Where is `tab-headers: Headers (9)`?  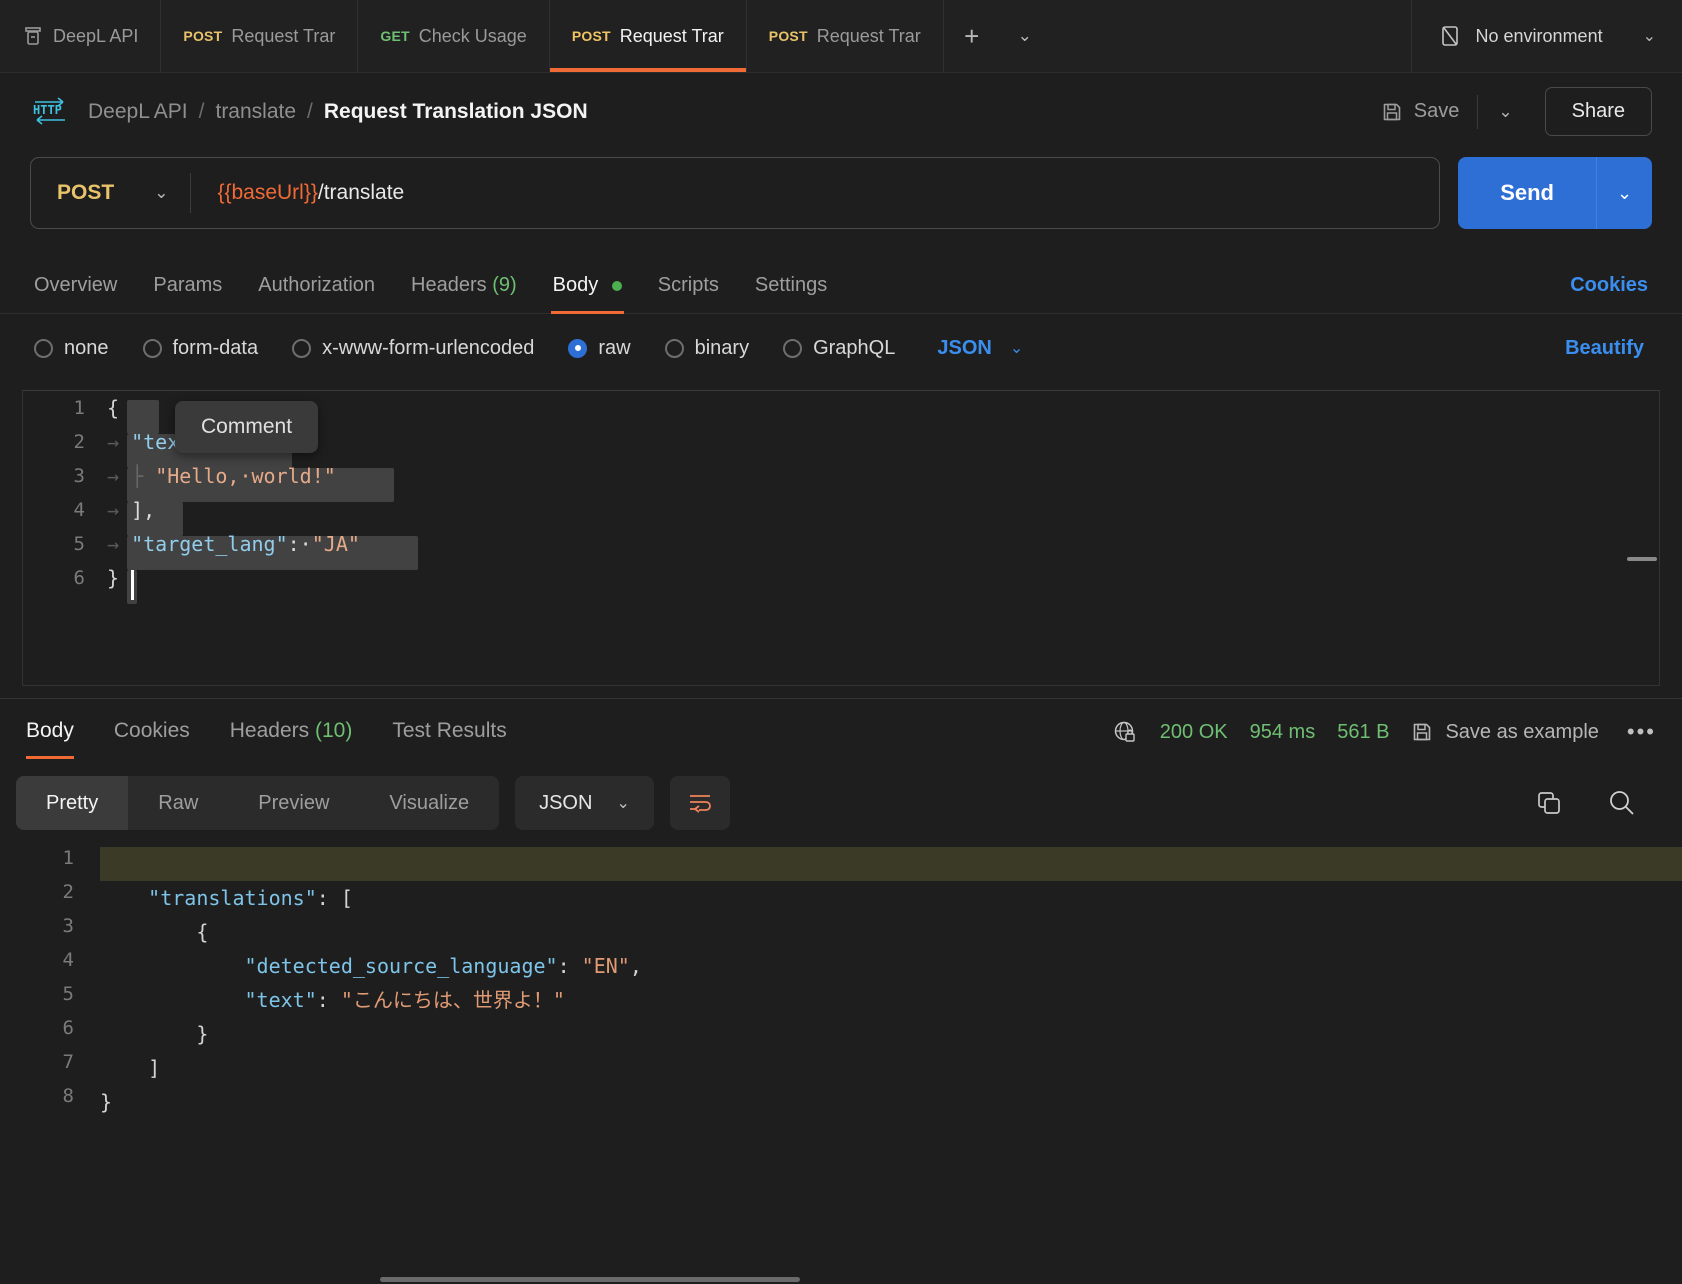 tab-headers: Headers (9) is located at coordinates (464, 287).